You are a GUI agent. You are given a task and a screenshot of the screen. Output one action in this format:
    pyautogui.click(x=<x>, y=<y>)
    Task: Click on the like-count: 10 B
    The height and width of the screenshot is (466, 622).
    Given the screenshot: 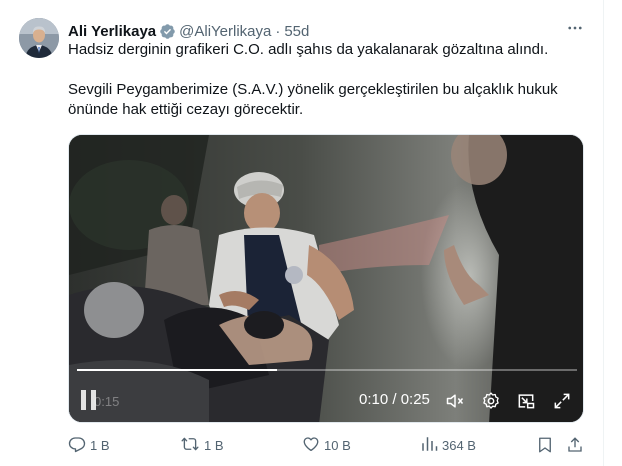 What is the action you would take?
    pyautogui.click(x=337, y=445)
    